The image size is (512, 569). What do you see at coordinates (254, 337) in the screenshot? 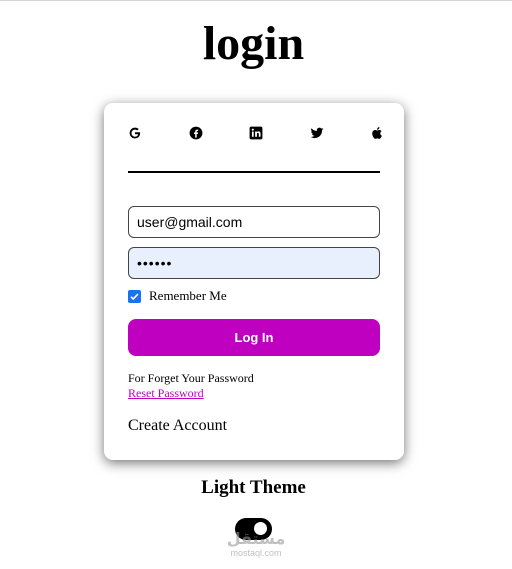
I see `login-button: Log In` at bounding box center [254, 337].